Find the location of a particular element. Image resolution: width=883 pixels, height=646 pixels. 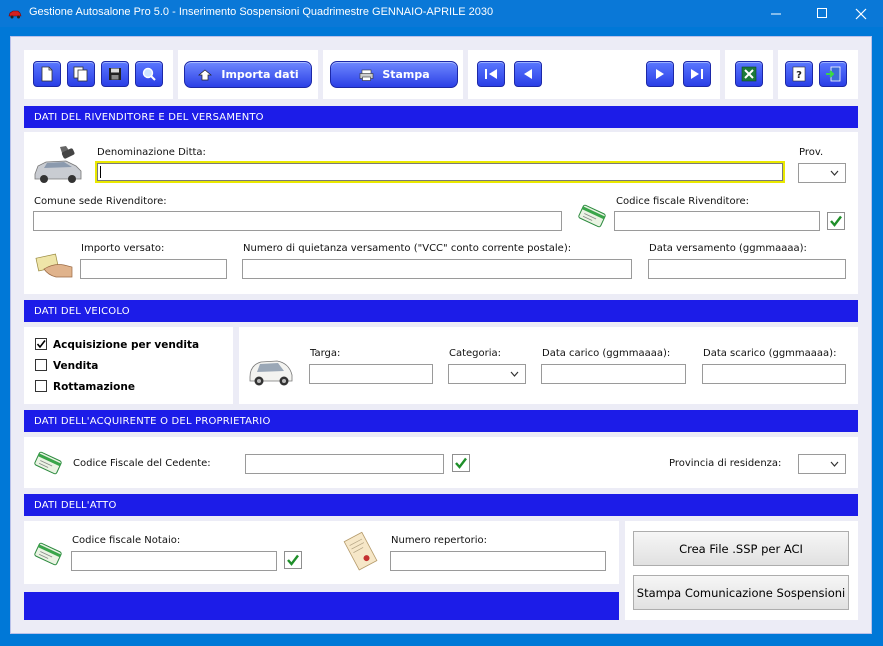

last-record-button is located at coordinates (697, 74).